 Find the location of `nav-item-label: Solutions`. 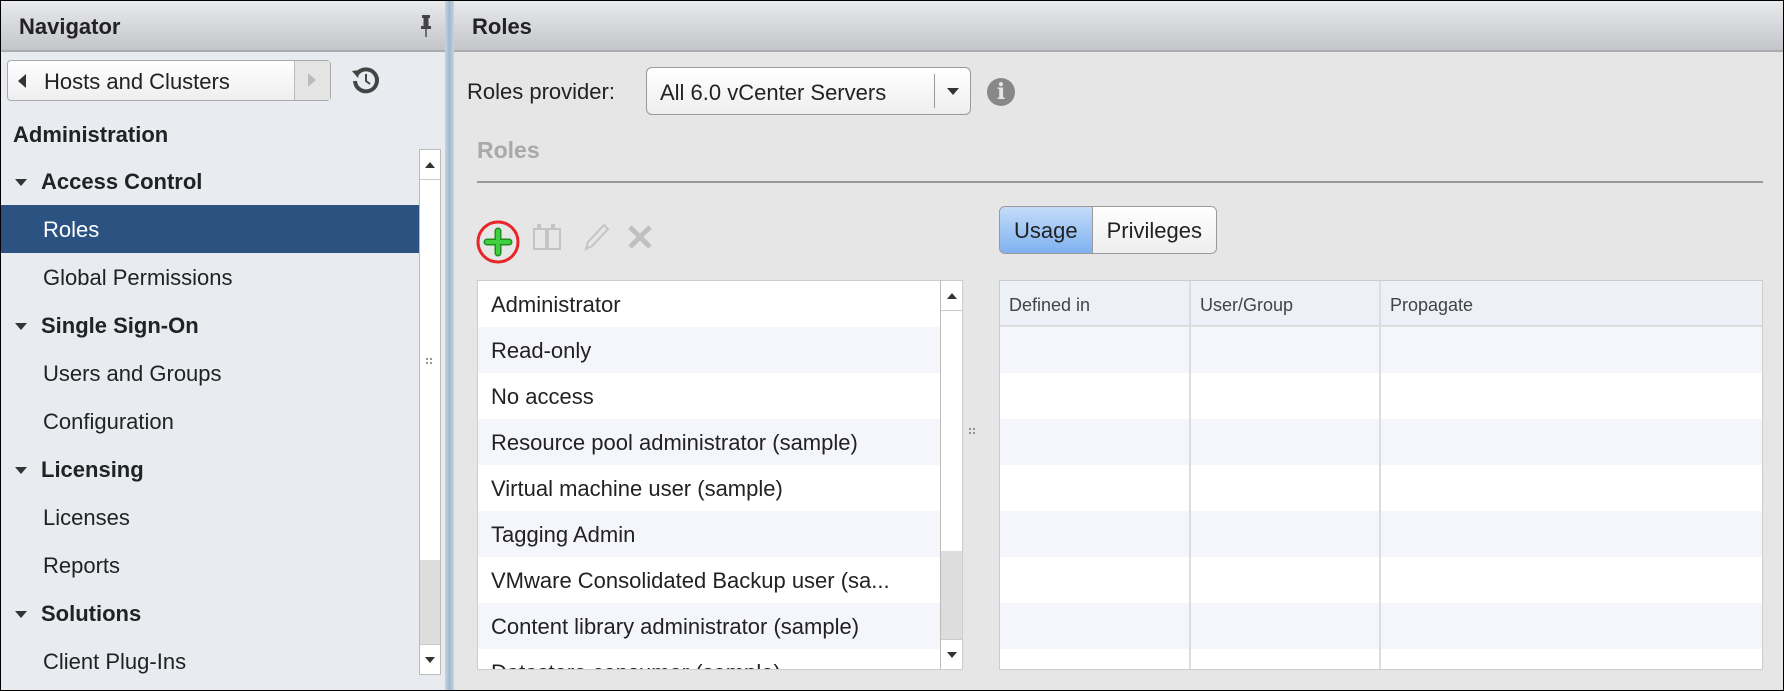

nav-item-label: Solutions is located at coordinates (91, 613).